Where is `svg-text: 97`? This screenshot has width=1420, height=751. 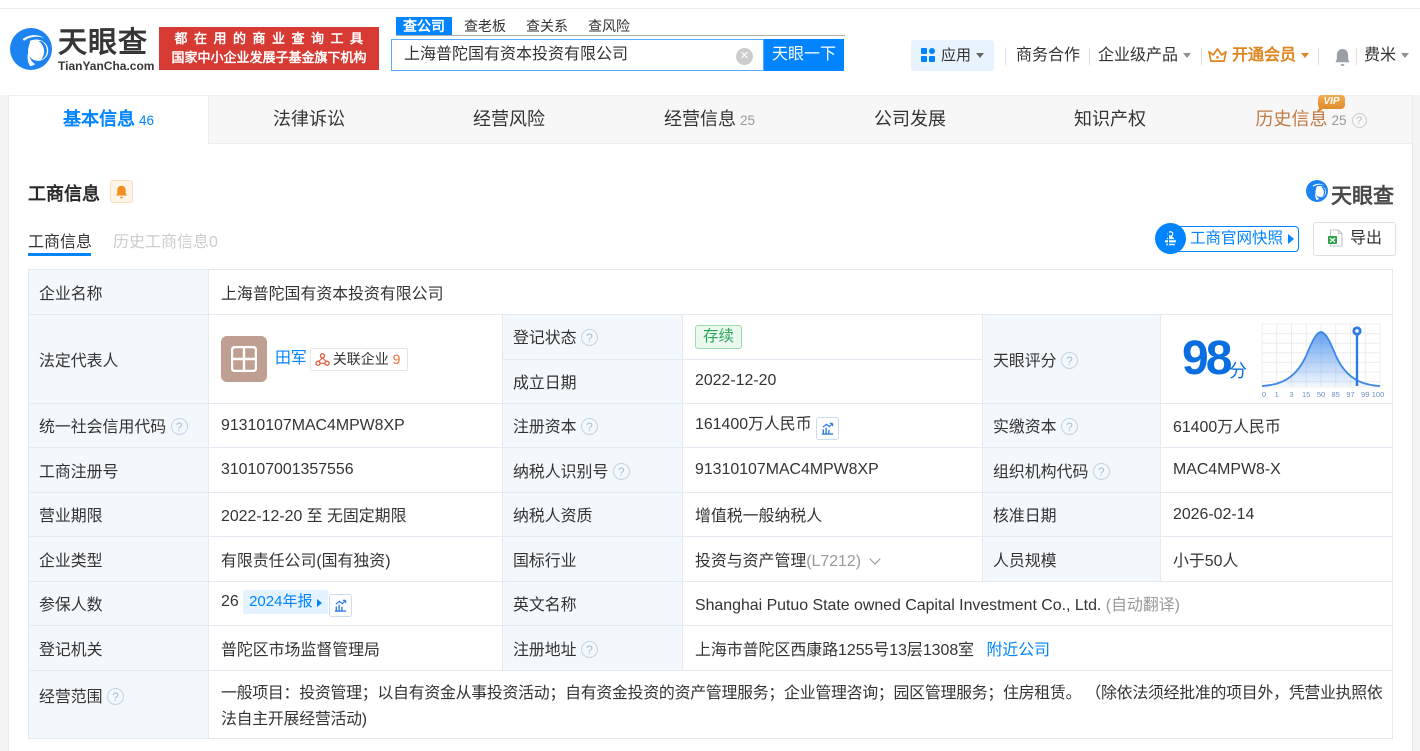
svg-text: 97 is located at coordinates (1350, 394).